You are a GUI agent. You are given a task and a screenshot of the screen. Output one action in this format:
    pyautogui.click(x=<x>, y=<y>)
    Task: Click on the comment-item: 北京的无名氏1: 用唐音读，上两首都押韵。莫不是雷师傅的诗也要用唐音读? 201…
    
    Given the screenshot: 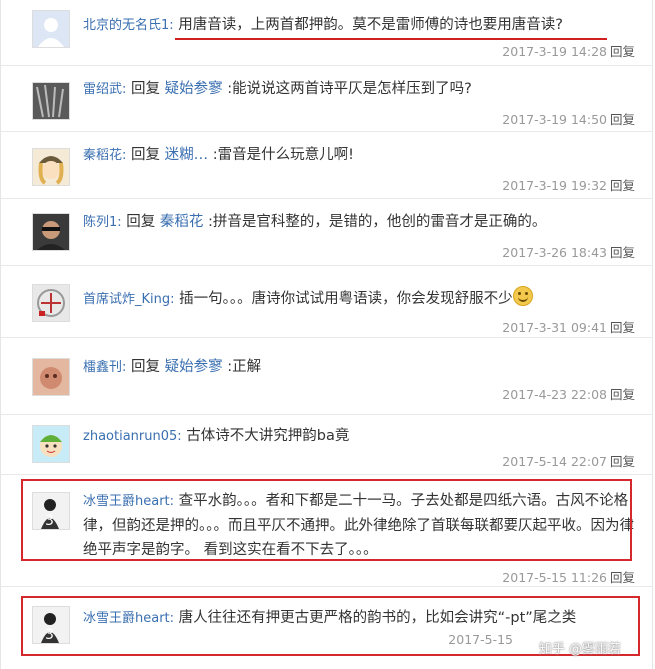 What is the action you would take?
    pyautogui.click(x=327, y=33)
    